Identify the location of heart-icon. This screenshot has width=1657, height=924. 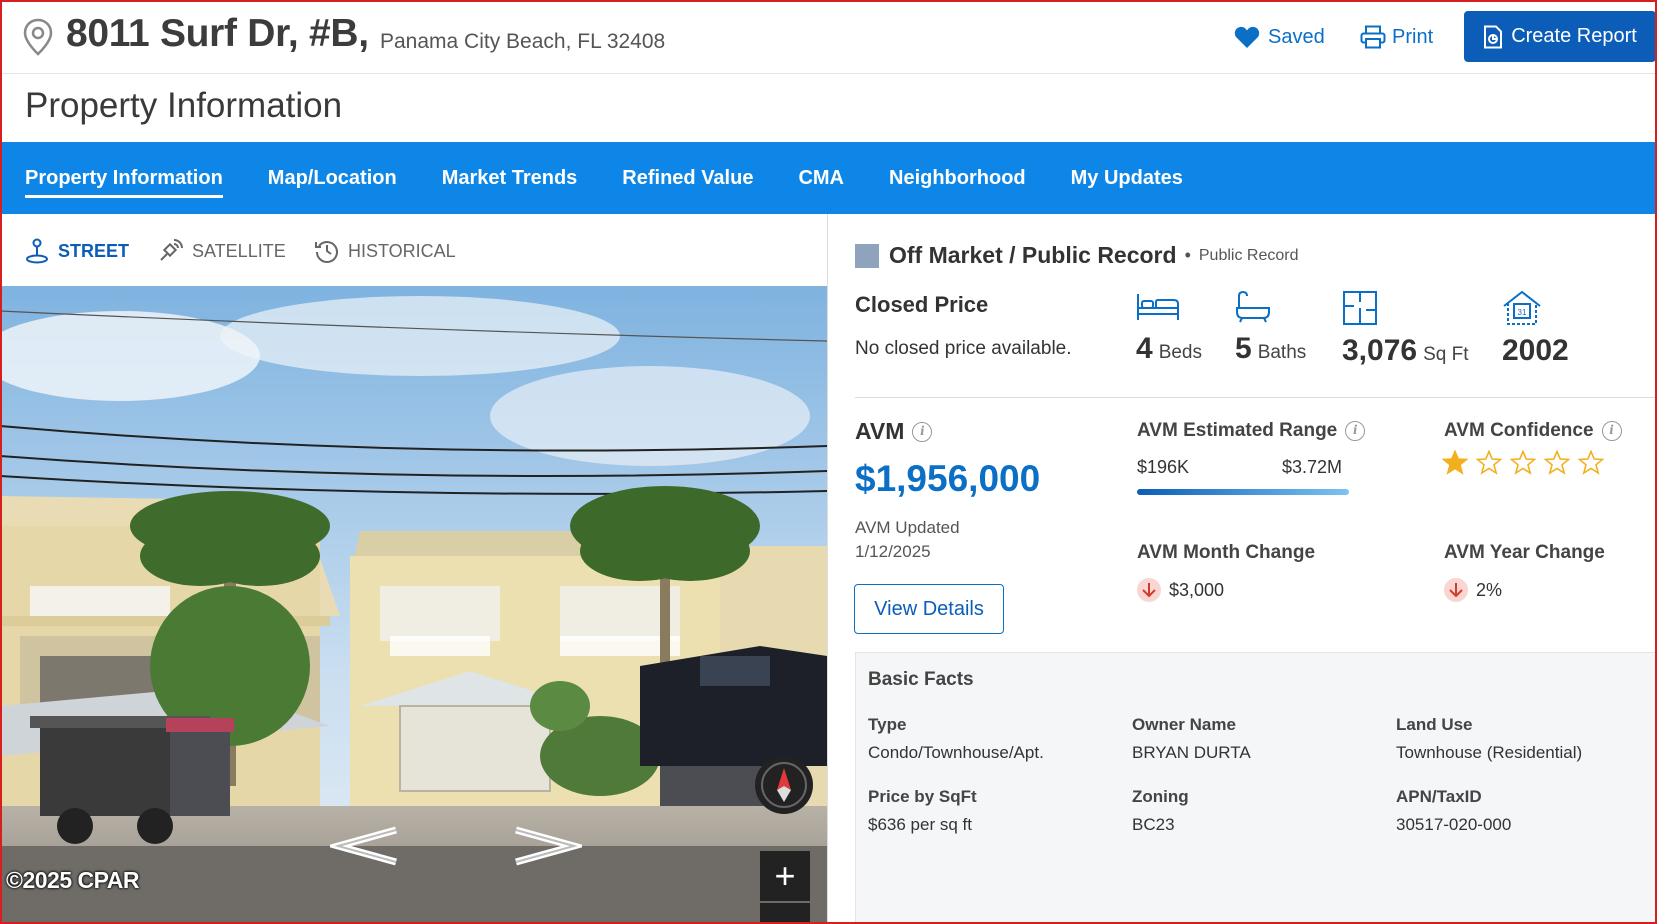
(1247, 37).